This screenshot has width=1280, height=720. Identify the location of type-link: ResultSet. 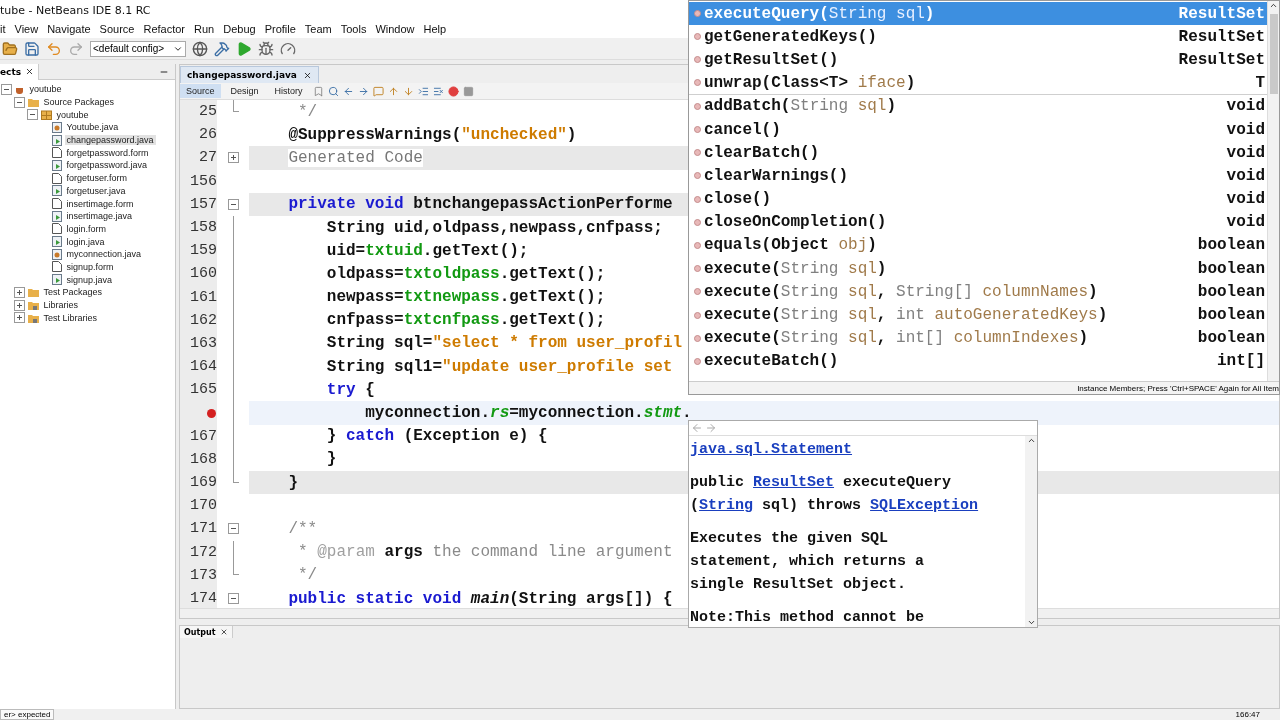
(794, 482).